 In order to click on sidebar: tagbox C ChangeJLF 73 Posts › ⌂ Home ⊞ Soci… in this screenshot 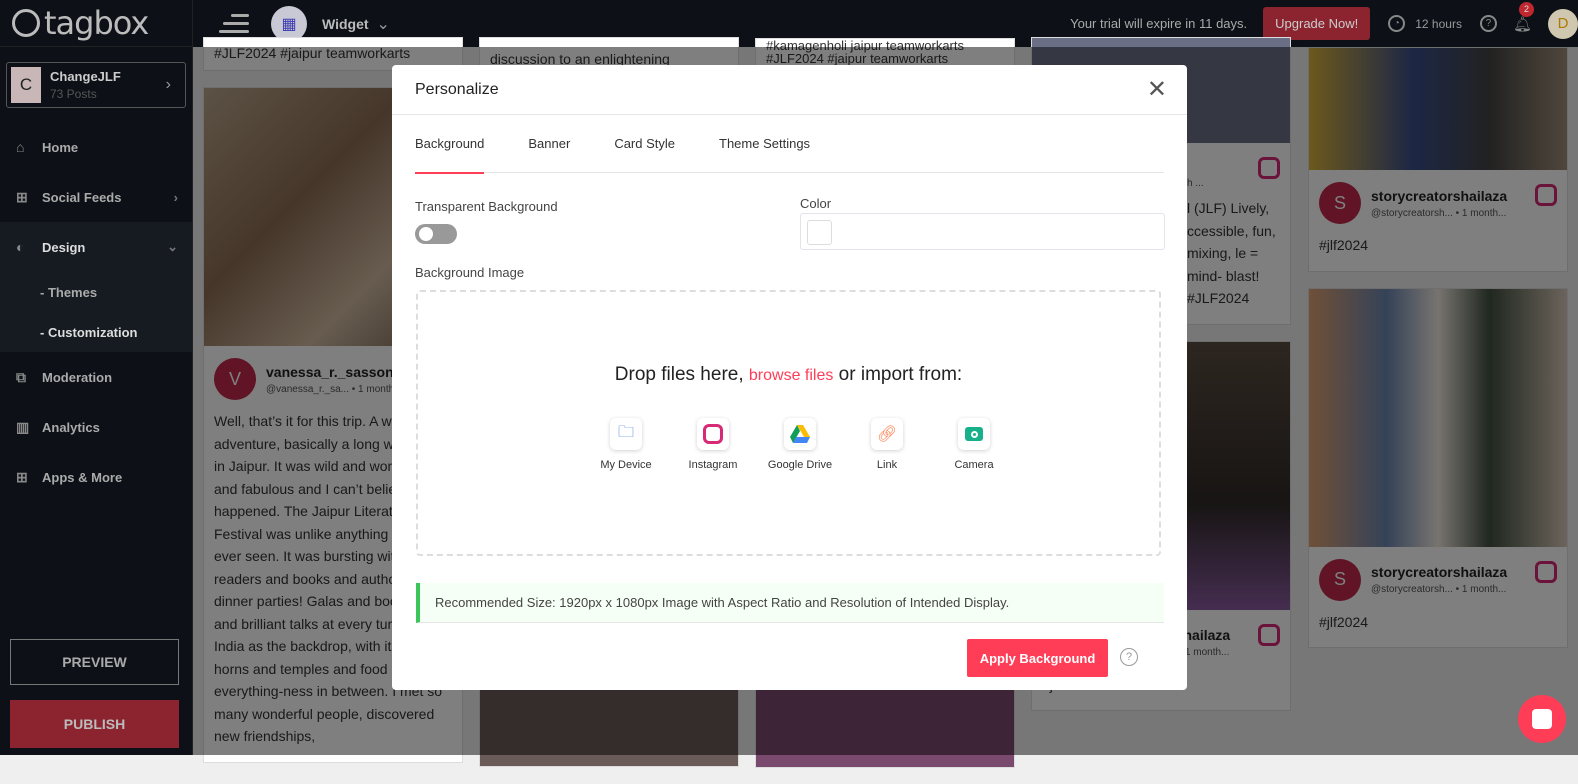, I will do `click(96, 377)`.